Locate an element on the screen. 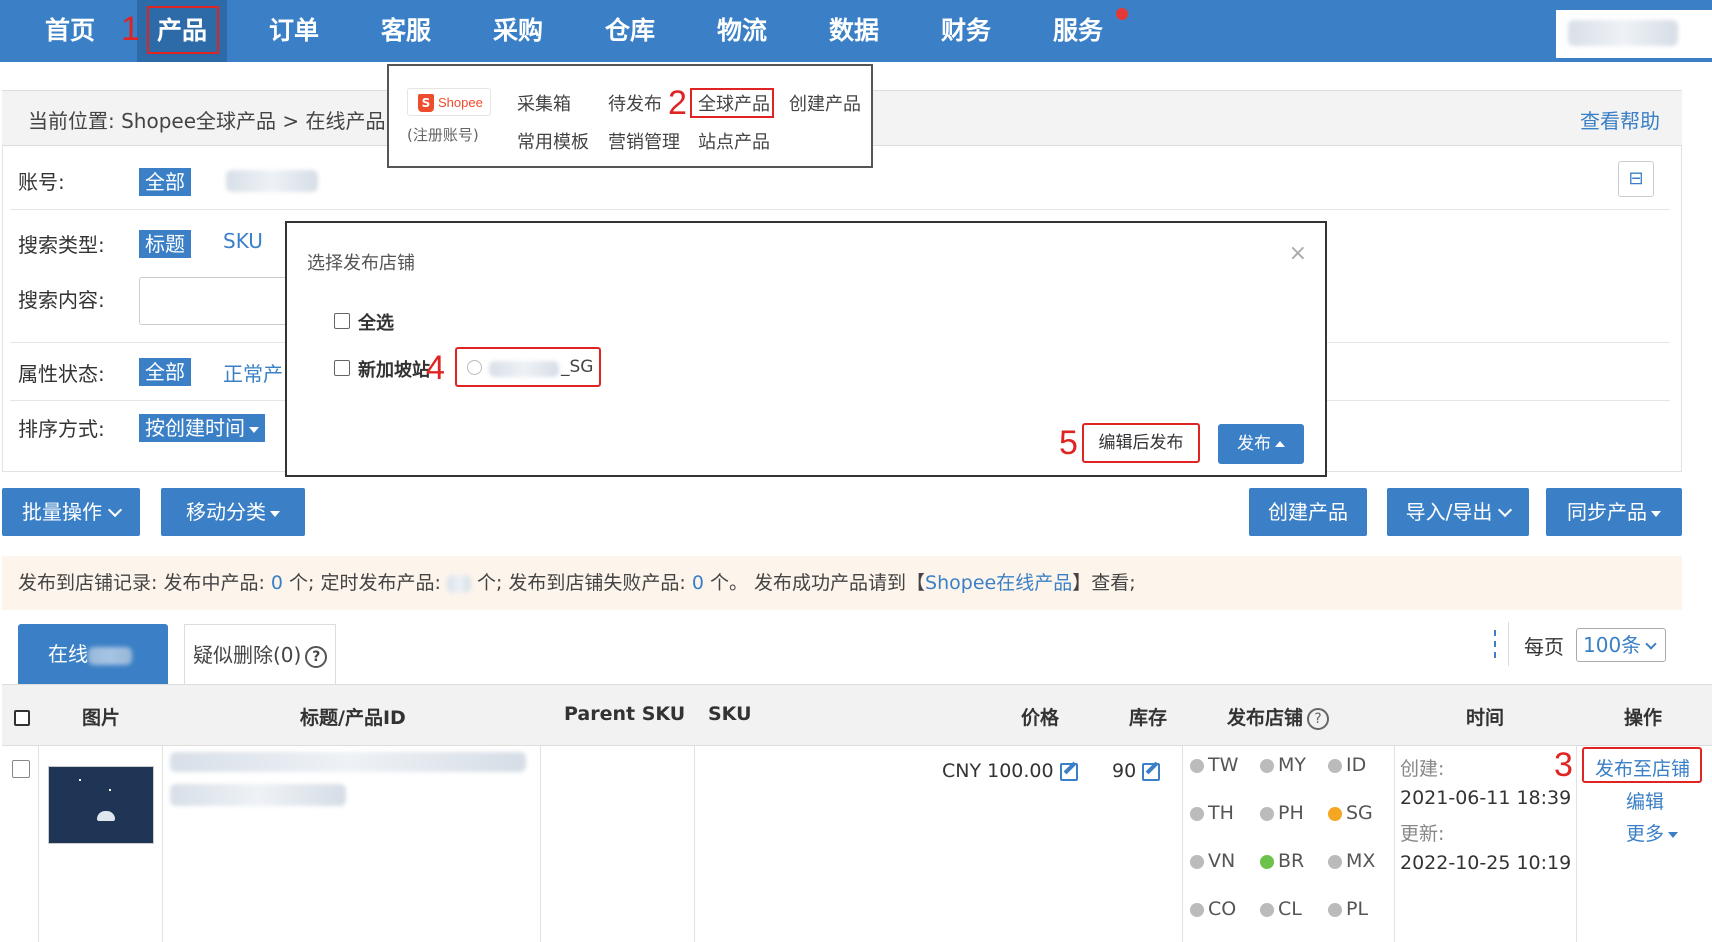  store-code: ID is located at coordinates (1356, 765).